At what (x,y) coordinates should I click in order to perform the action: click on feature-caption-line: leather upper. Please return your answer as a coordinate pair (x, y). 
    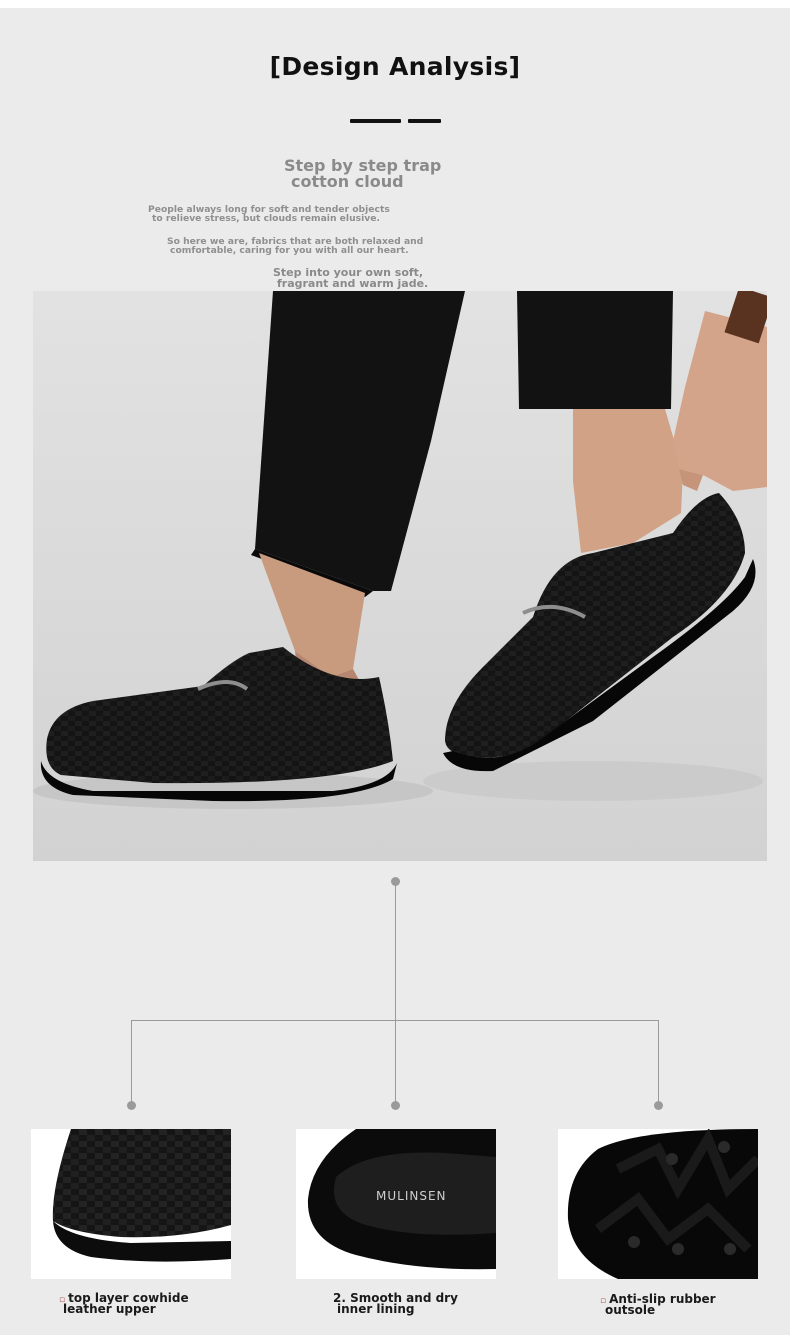
    Looking at the image, I should click on (109, 1309).